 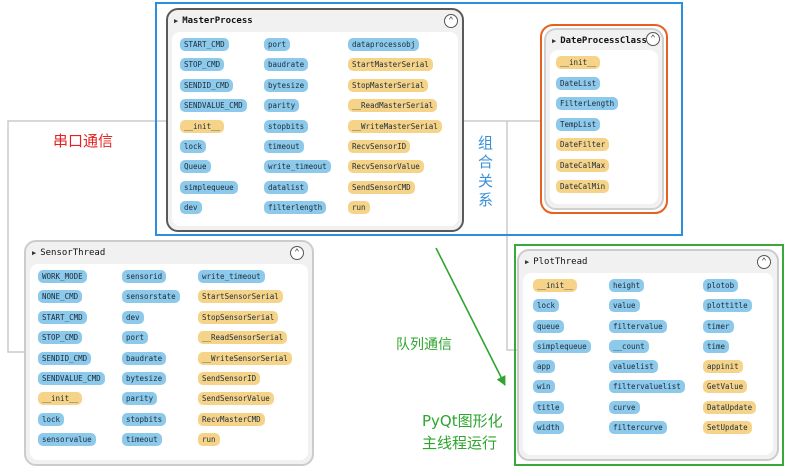 What do you see at coordinates (390, 65) in the screenshot?
I see `master-member-startmasterserial: StartMasterSerial` at bounding box center [390, 65].